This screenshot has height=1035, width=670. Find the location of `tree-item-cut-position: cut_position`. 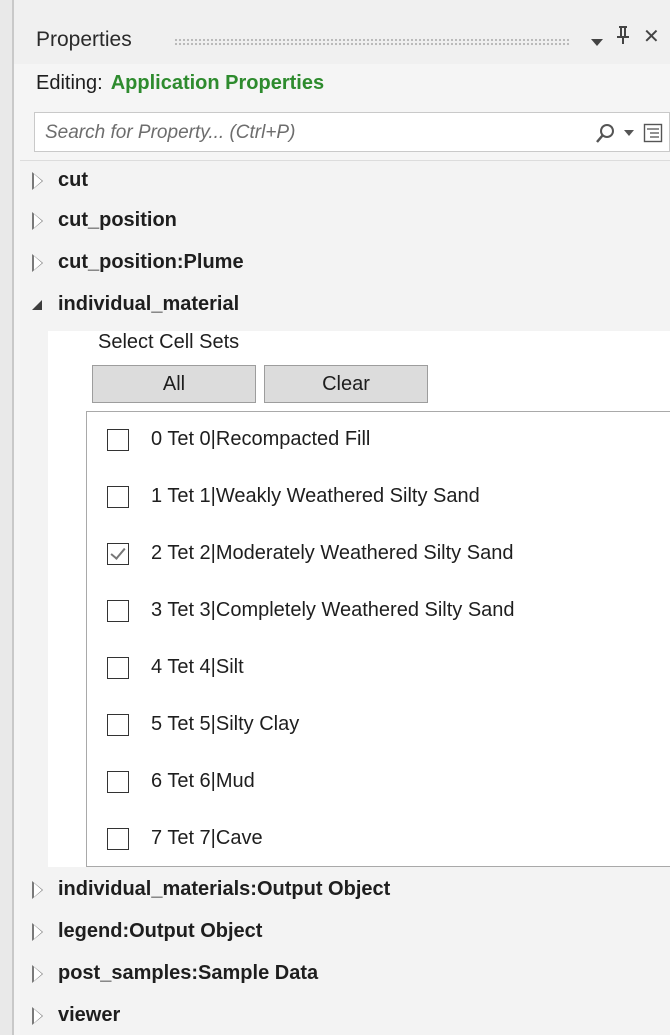

tree-item-cut-position: cut_position is located at coordinates (345, 221).